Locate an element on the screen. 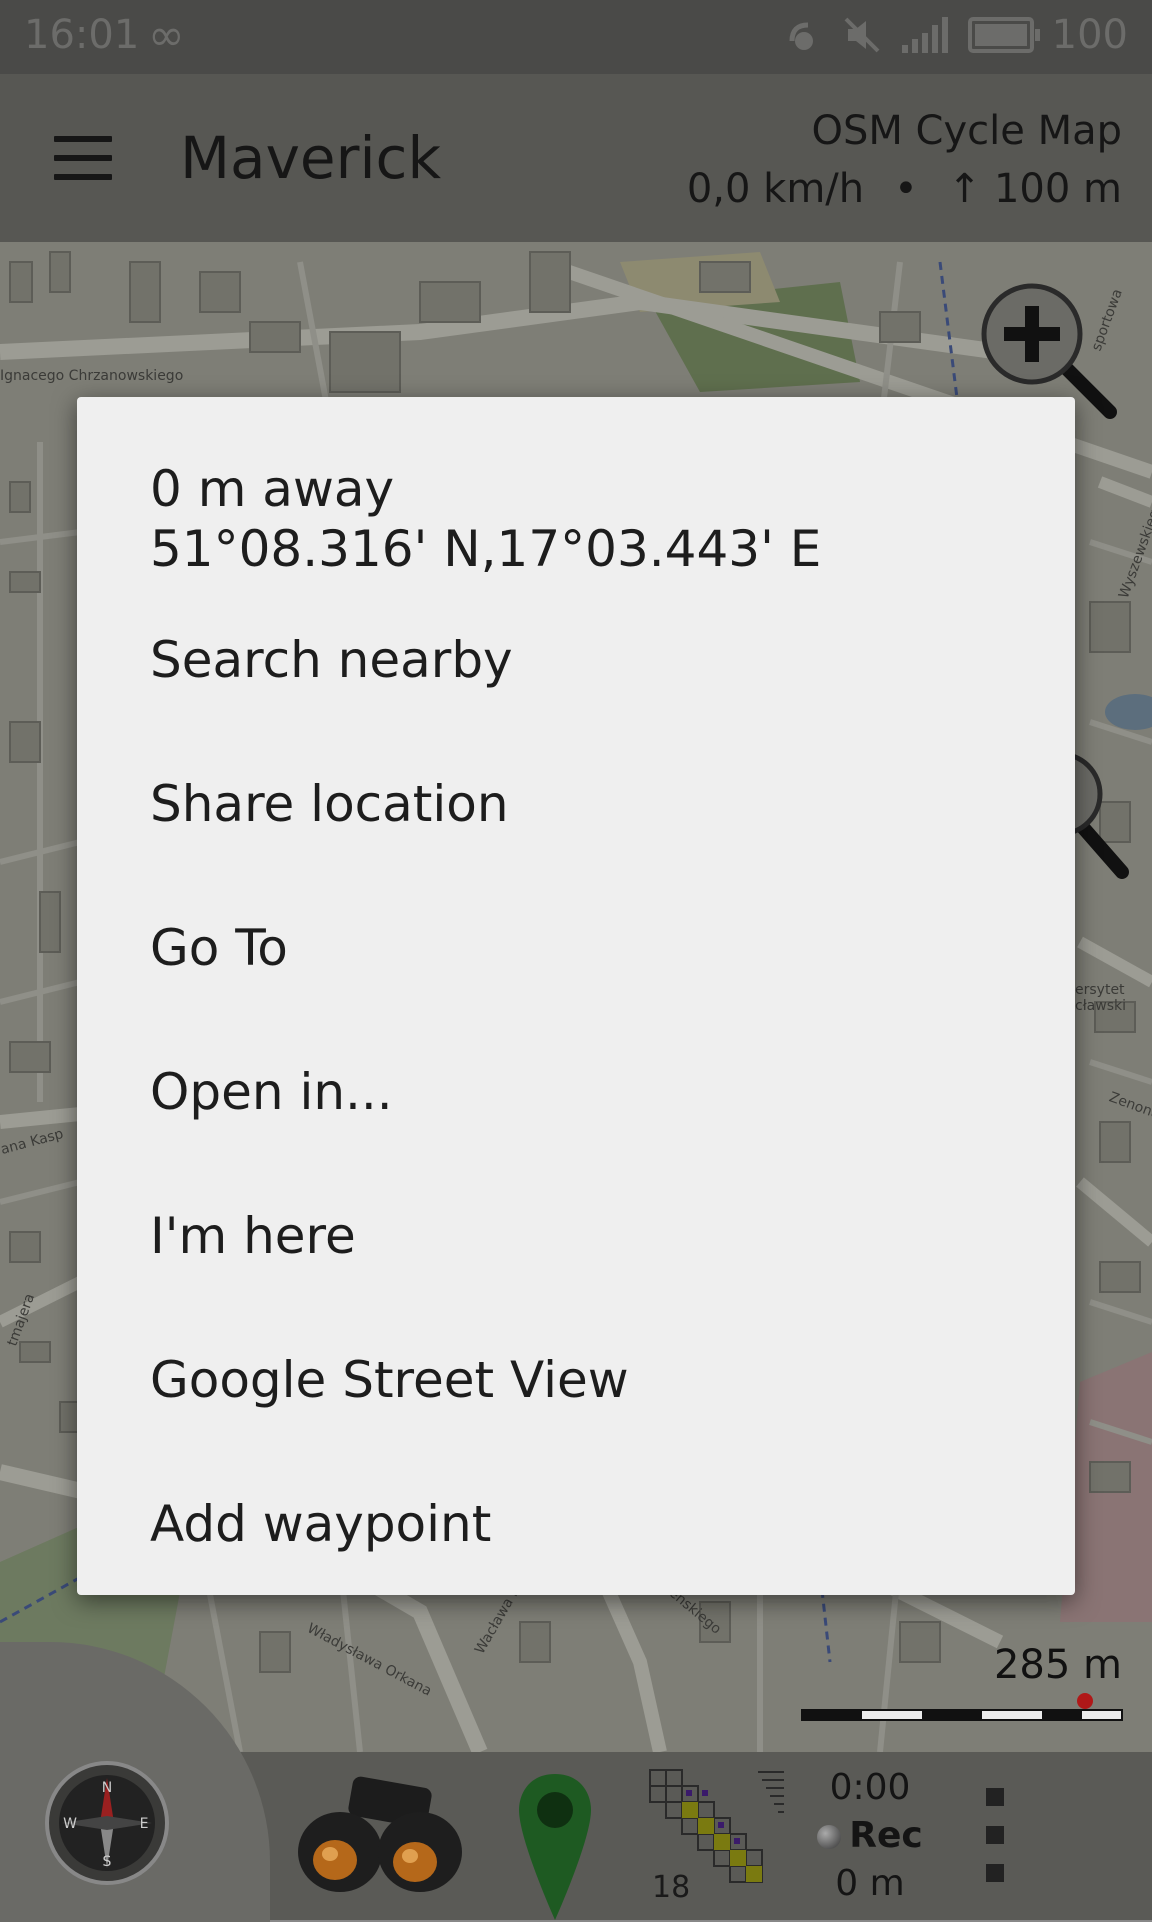  menu-item-label: I'm here is located at coordinates (253, 1236).